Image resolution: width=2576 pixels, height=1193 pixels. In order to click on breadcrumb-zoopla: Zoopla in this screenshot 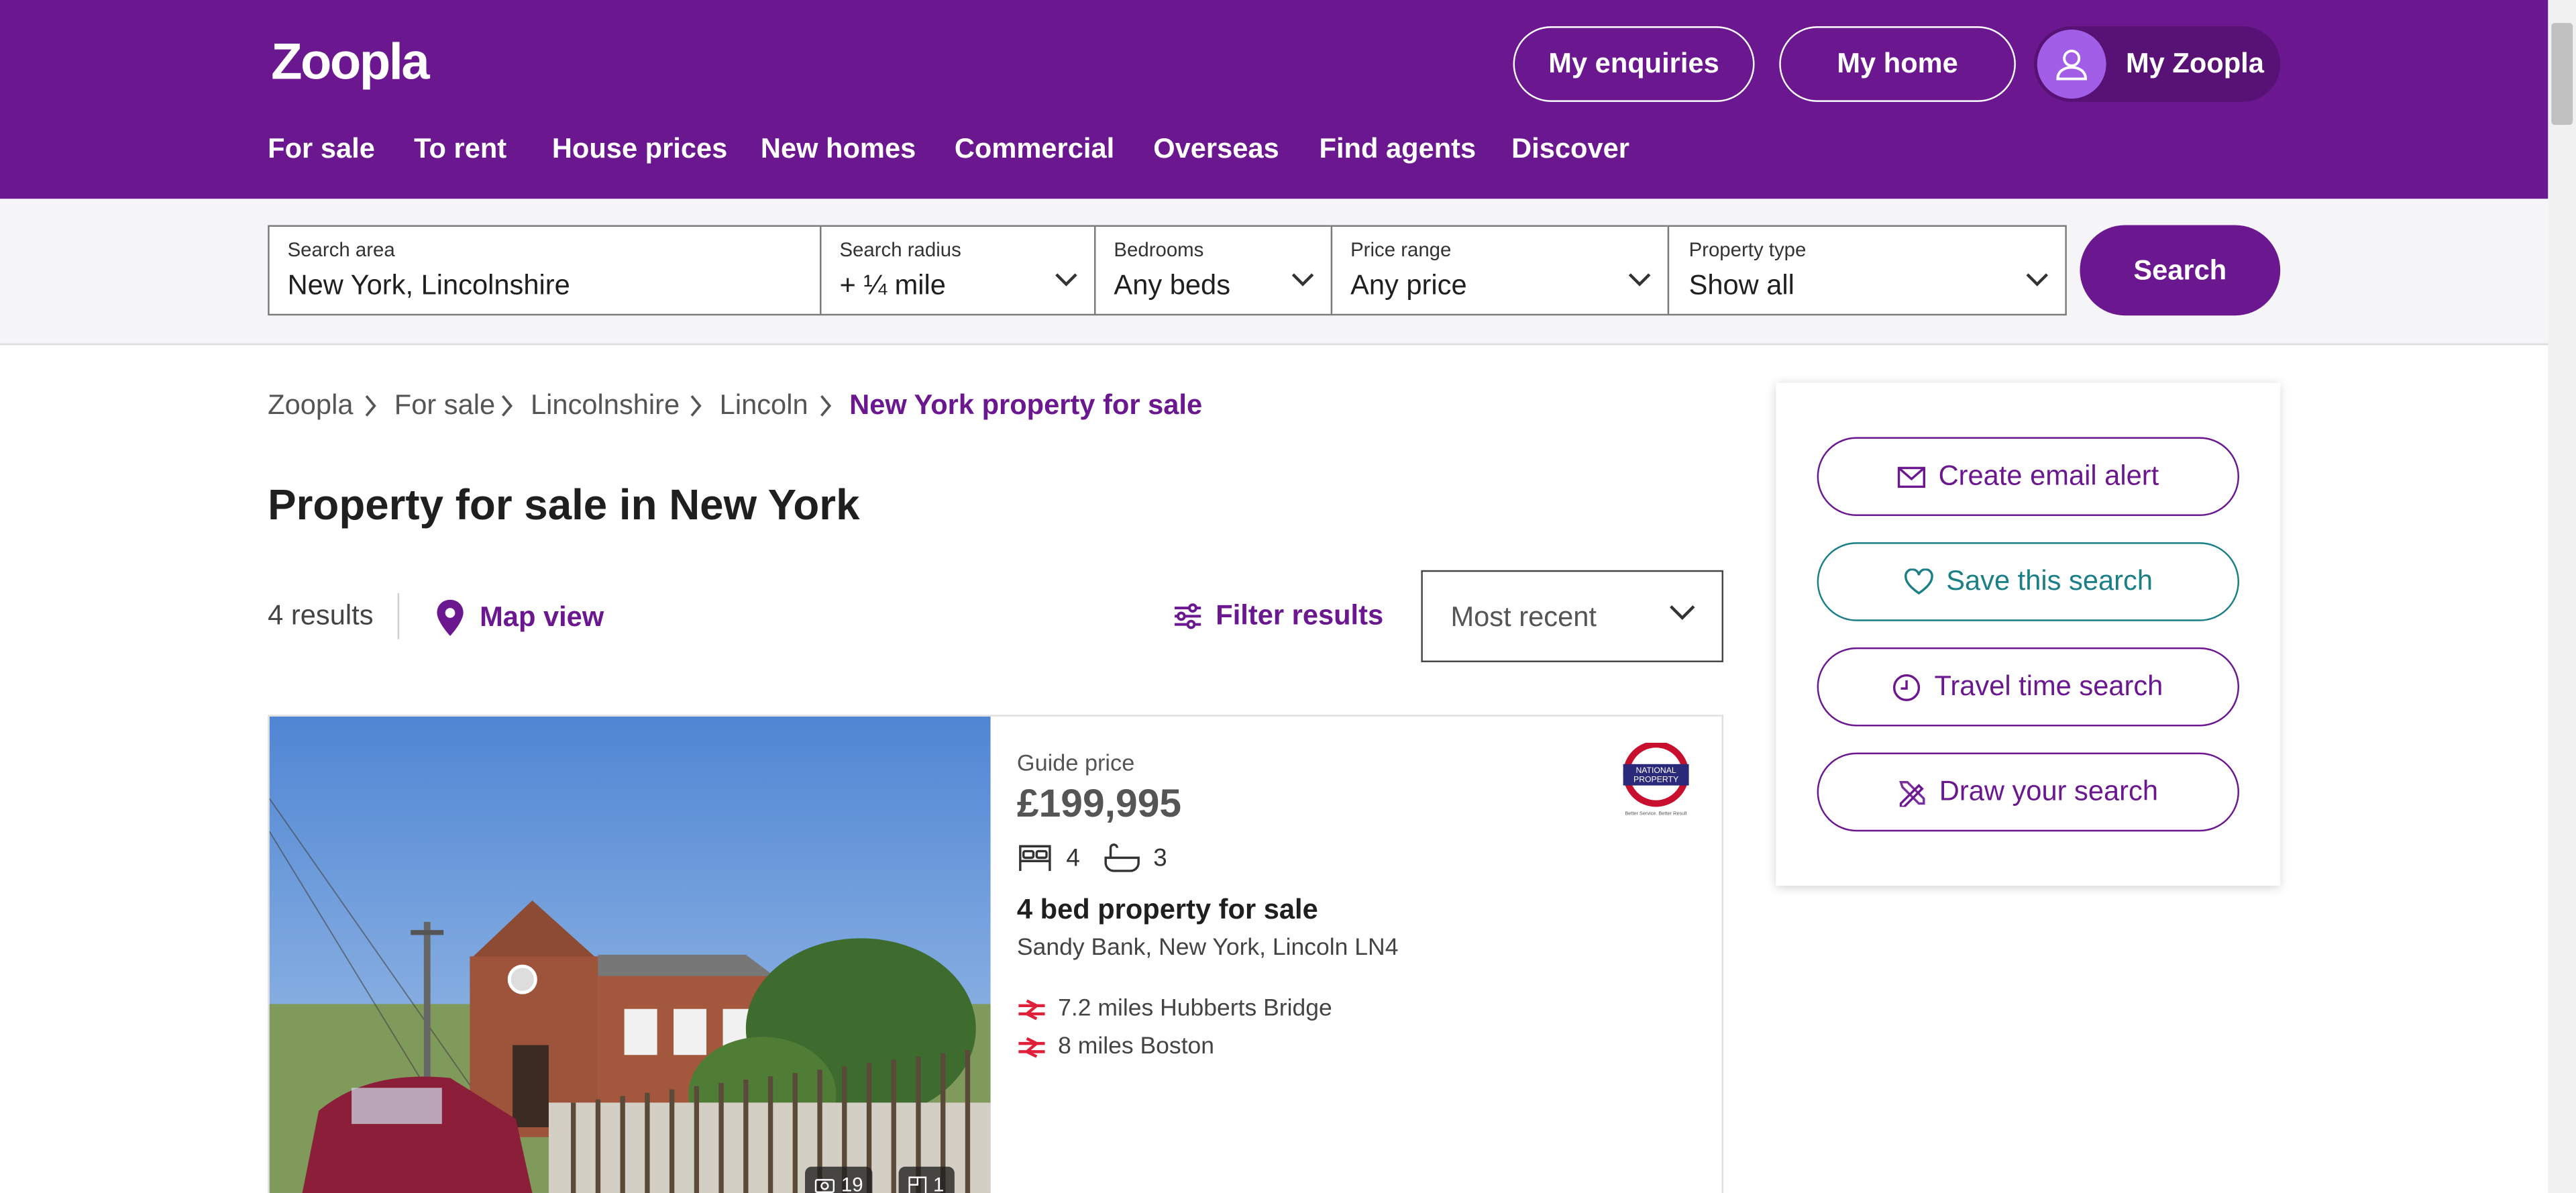, I will do `click(310, 405)`.